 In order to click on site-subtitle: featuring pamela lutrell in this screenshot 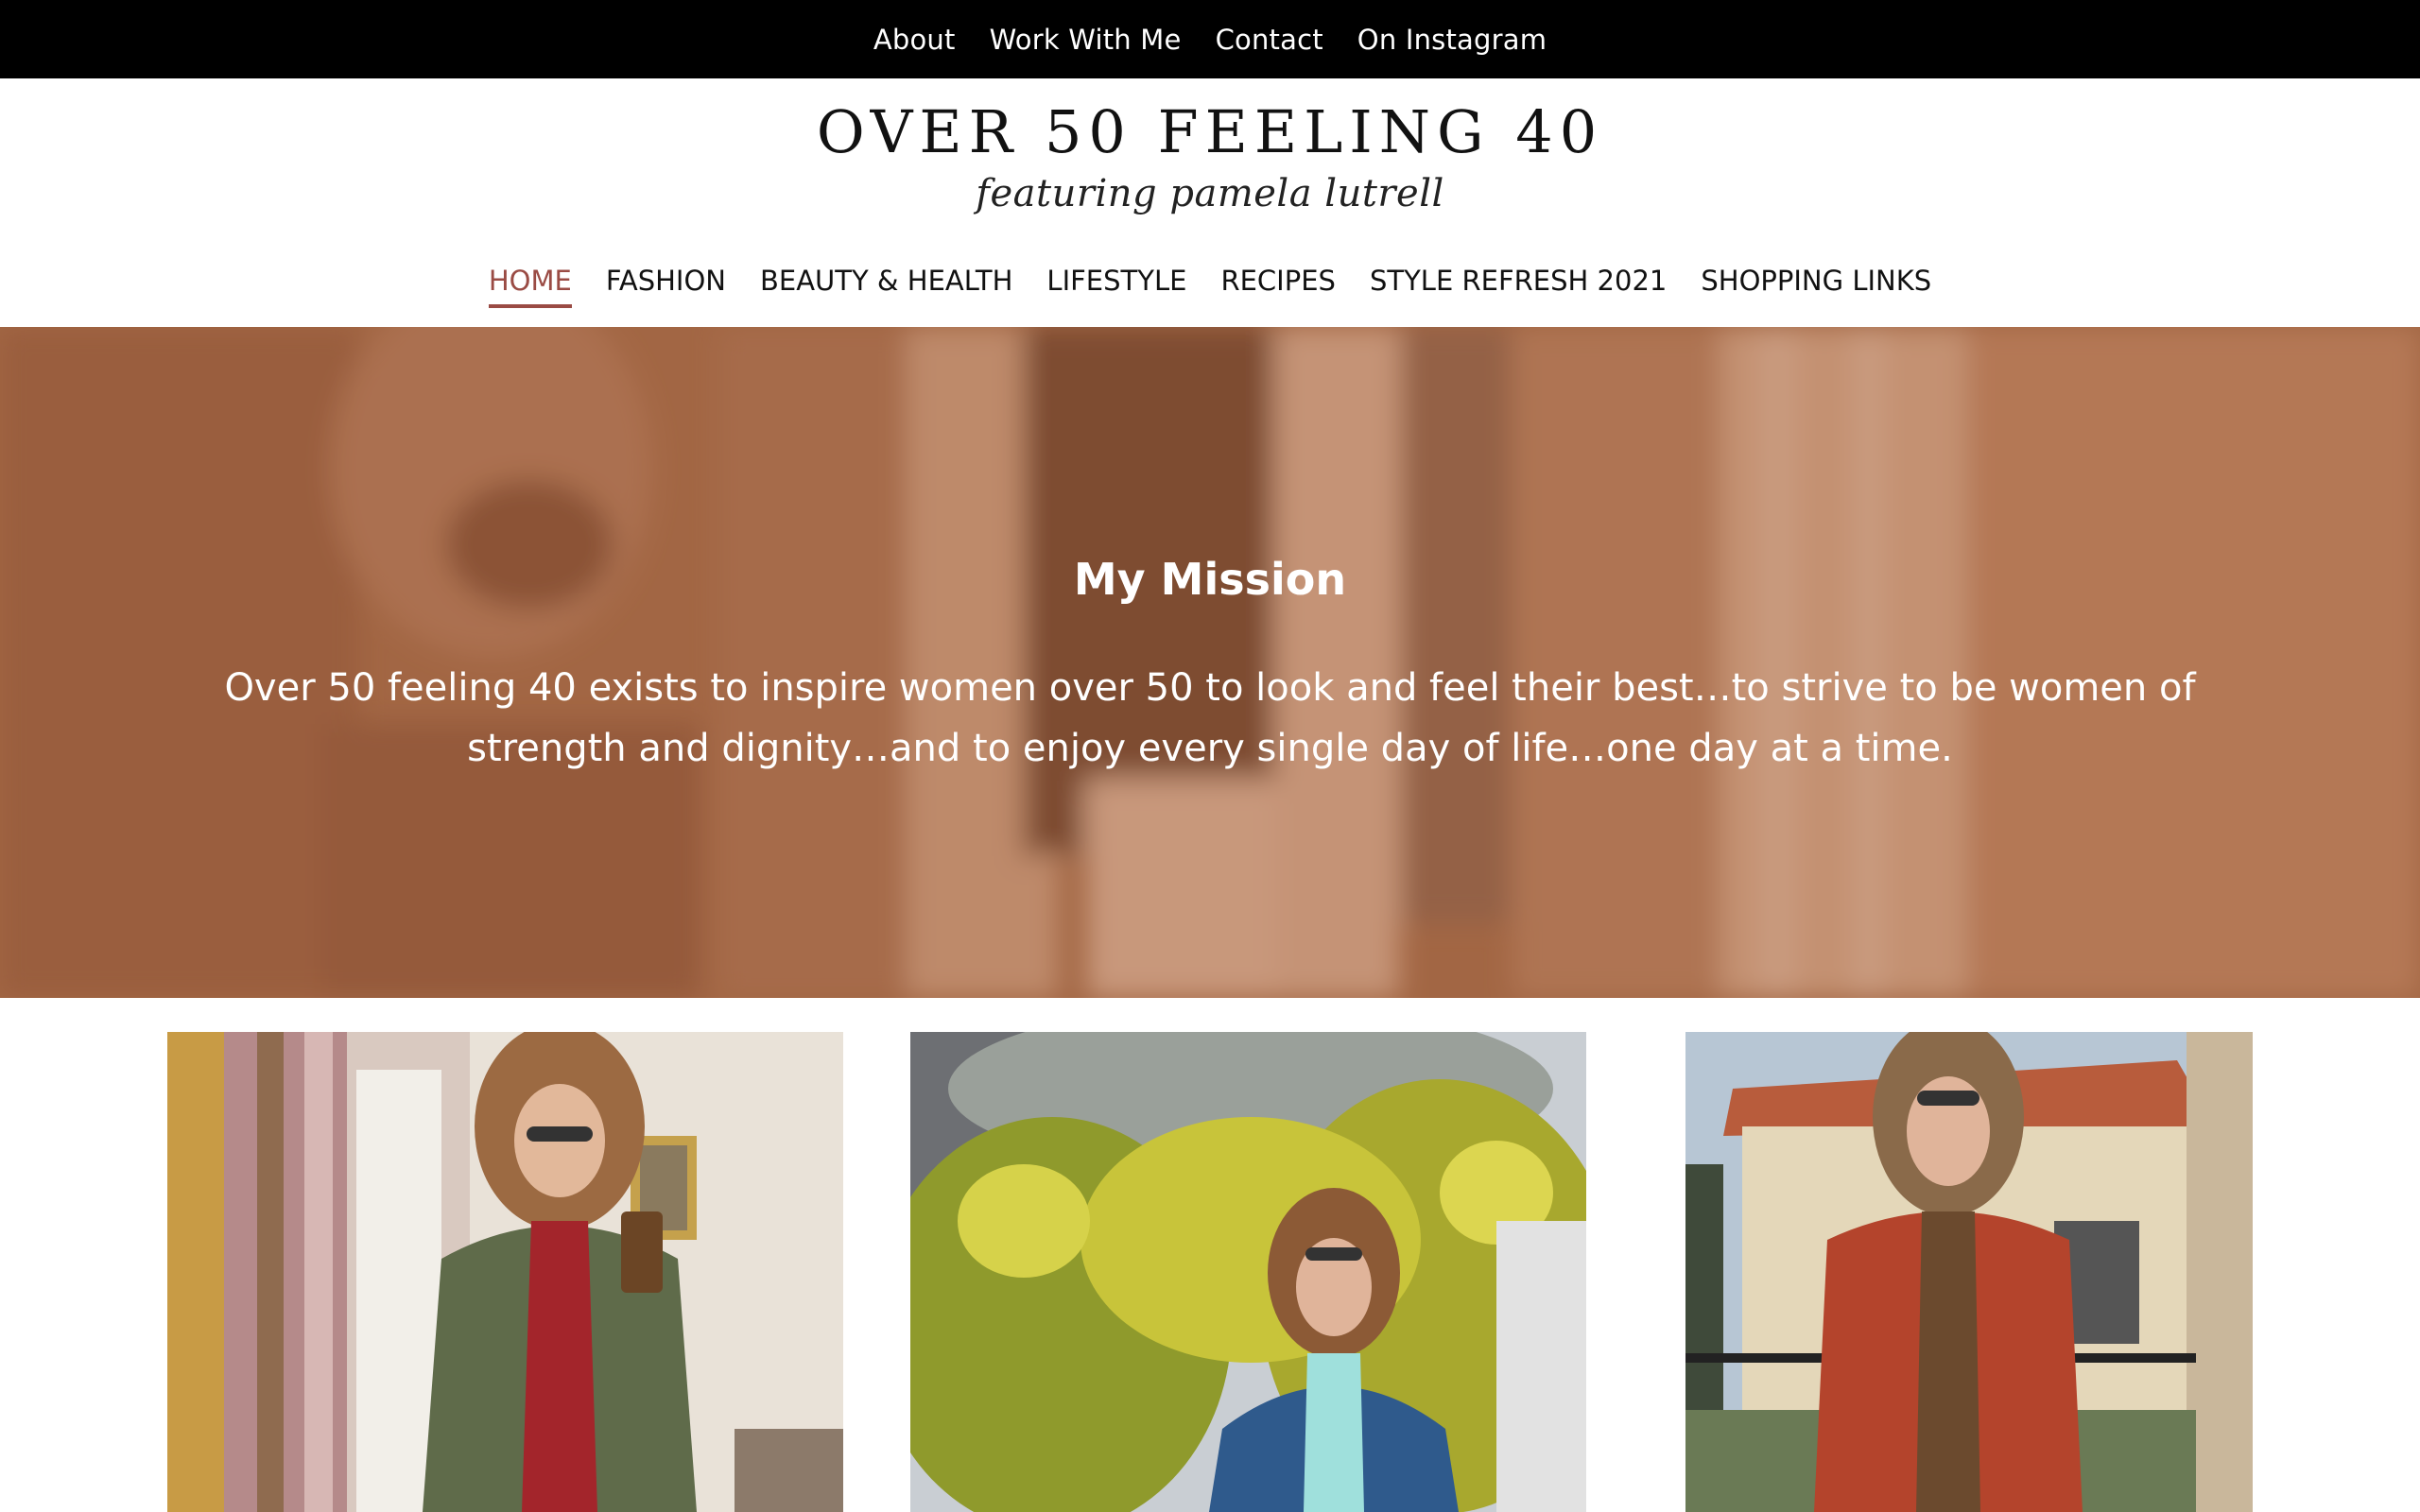, I will do `click(1210, 193)`.